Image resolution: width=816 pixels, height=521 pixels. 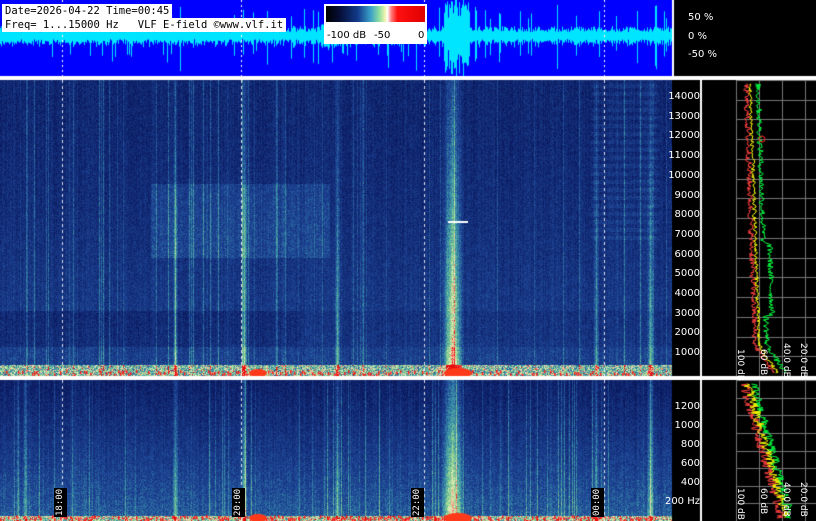 I want to click on upper-freq-tick-label: 10000, so click(x=684, y=175).